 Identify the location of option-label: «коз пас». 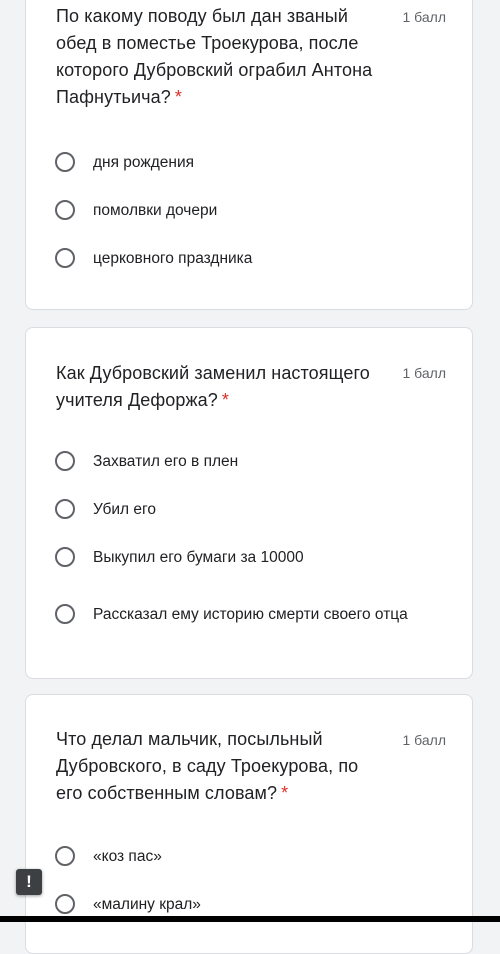
(127, 856).